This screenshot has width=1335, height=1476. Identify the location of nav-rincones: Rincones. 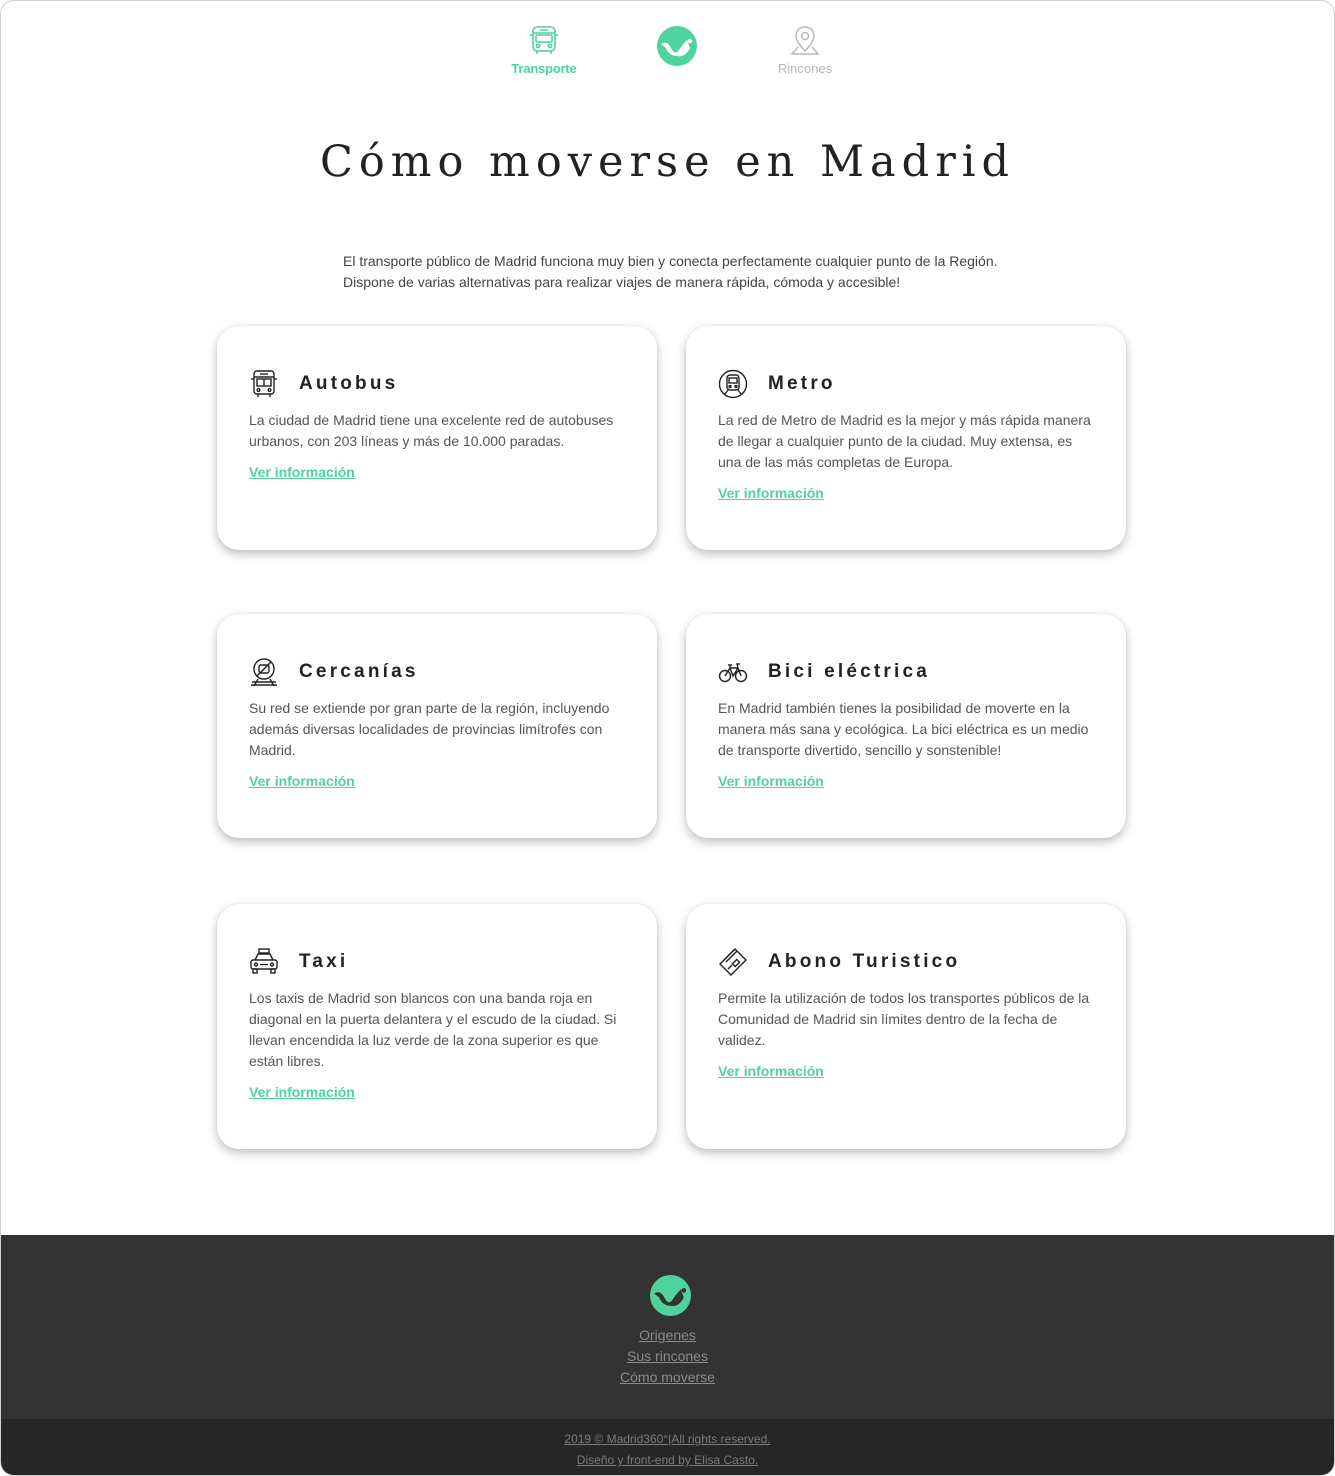
(805, 49).